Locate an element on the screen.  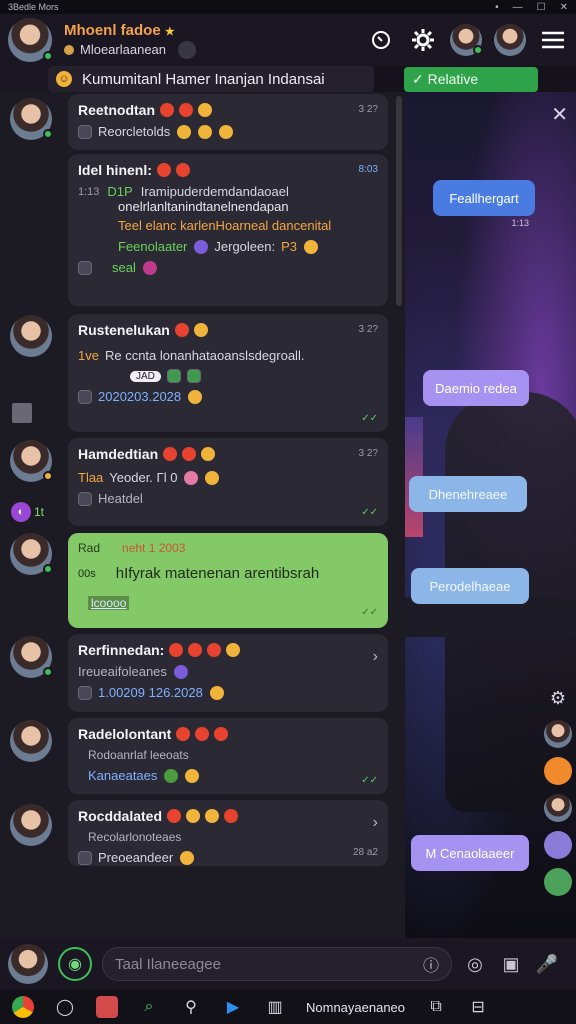
chat-message: Reetnodtan 3 2? Reorcletolds is located at coordinates (228, 122).